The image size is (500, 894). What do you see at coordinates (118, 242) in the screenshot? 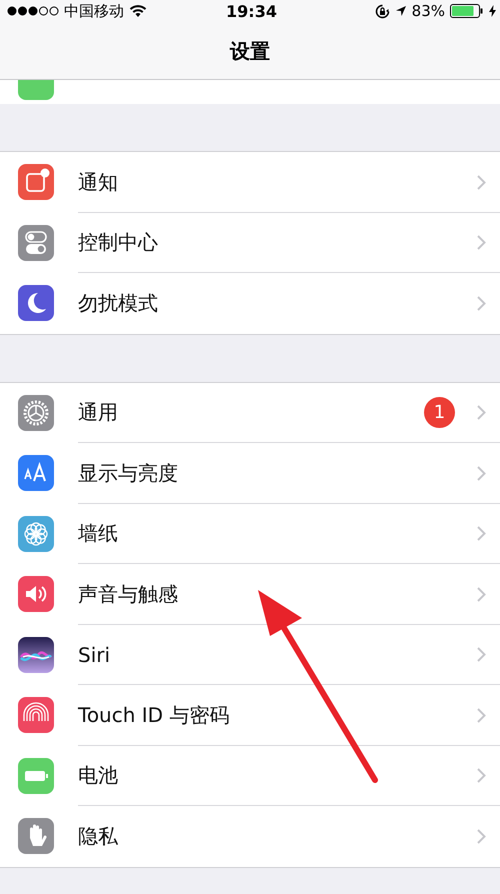
I see `row-label: 控制中心` at bounding box center [118, 242].